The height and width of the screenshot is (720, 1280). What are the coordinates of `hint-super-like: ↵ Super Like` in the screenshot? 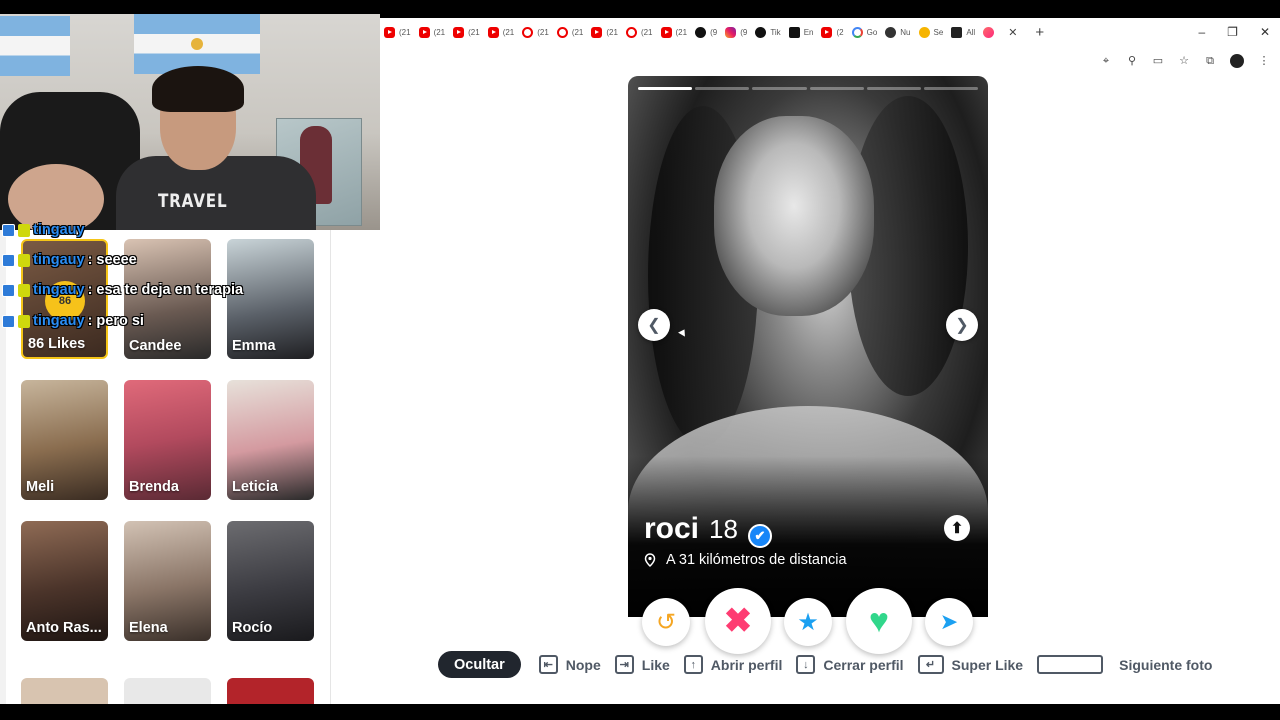 It's located at (970, 664).